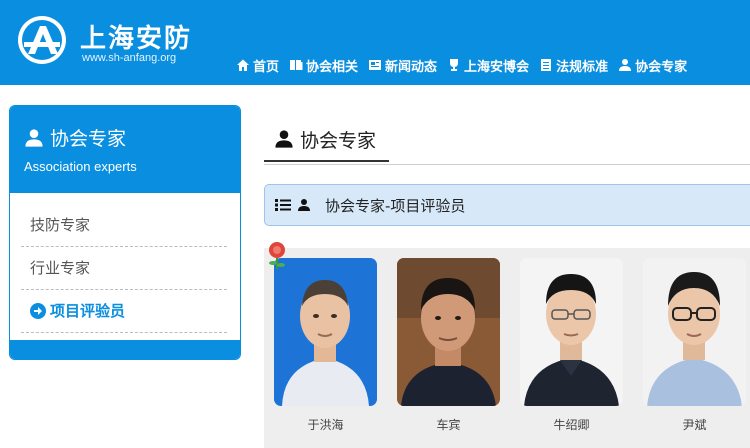 The image size is (750, 448). I want to click on logo-title: 上海安防, so click(136, 36).